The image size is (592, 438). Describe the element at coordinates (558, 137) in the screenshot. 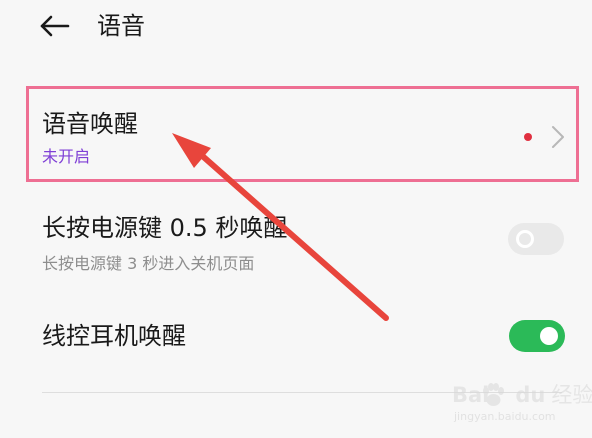

I see `chevron-right-icon` at that location.